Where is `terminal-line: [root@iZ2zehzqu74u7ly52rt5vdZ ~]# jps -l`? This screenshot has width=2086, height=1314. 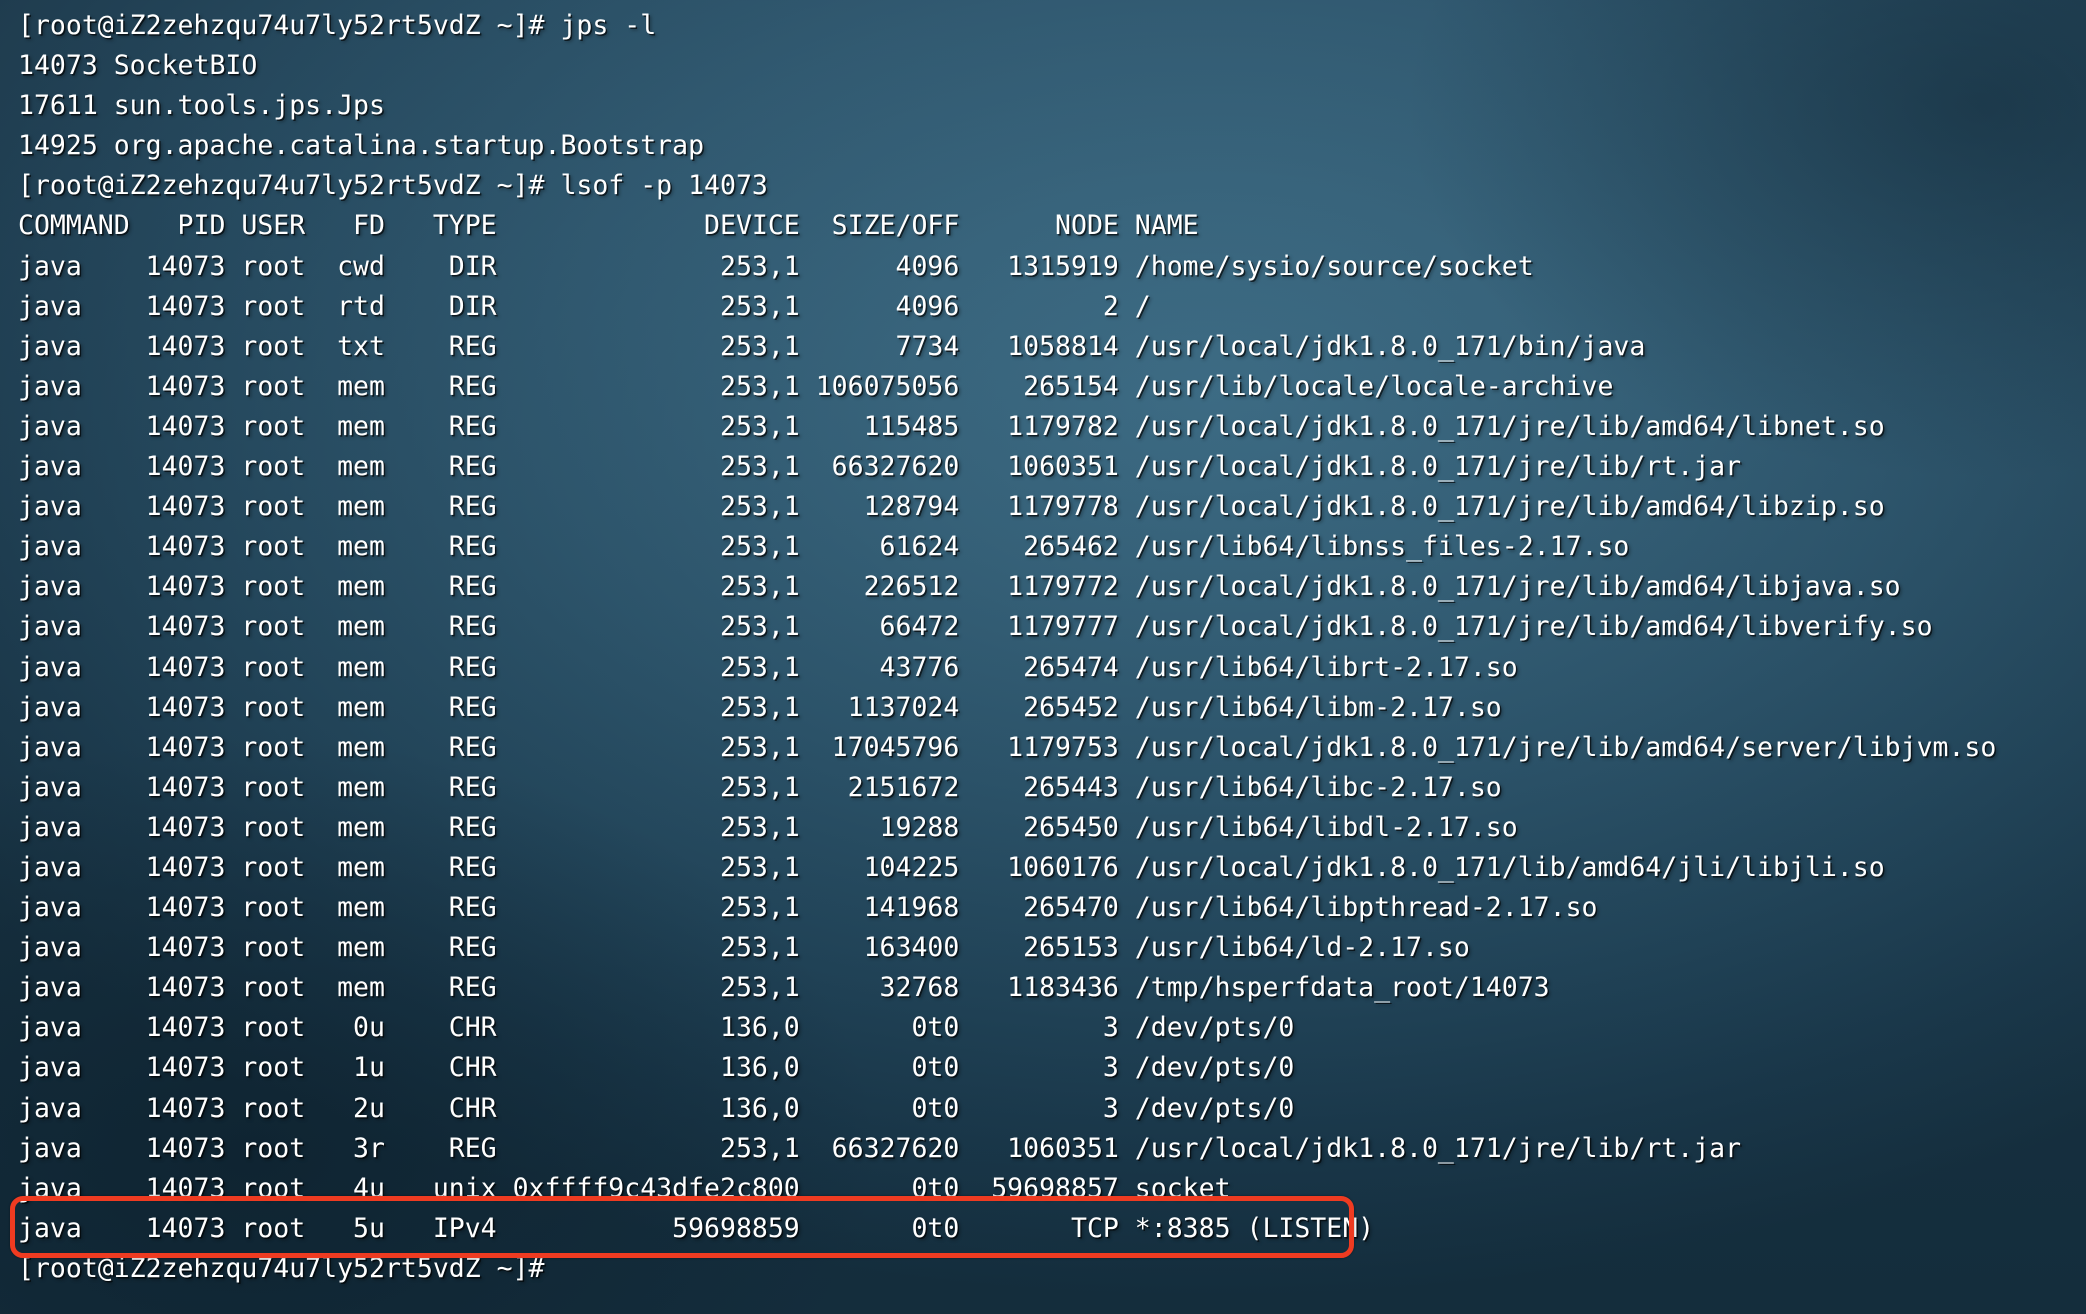 terminal-line: [root@iZ2zehzqu74u7ly52rt5vdZ ~]# jps -l is located at coordinates (337, 25).